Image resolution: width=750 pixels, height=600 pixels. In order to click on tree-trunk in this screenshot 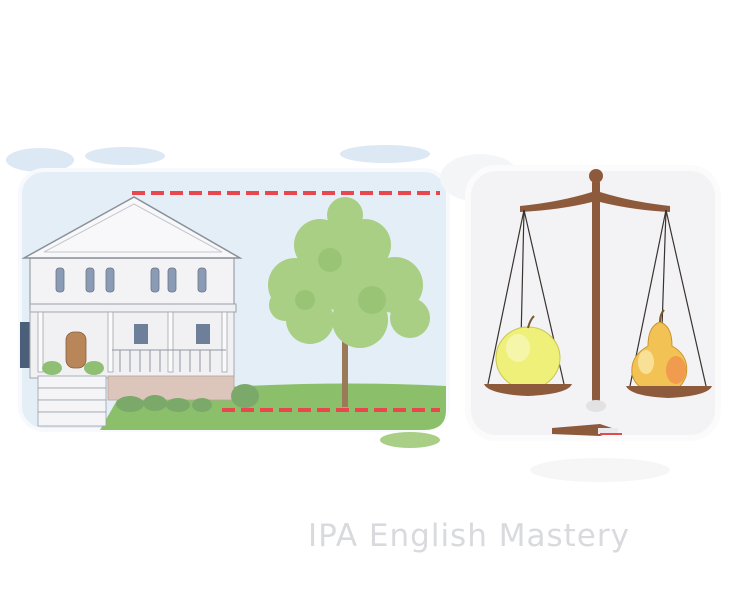, I will do `click(345, 371)`.